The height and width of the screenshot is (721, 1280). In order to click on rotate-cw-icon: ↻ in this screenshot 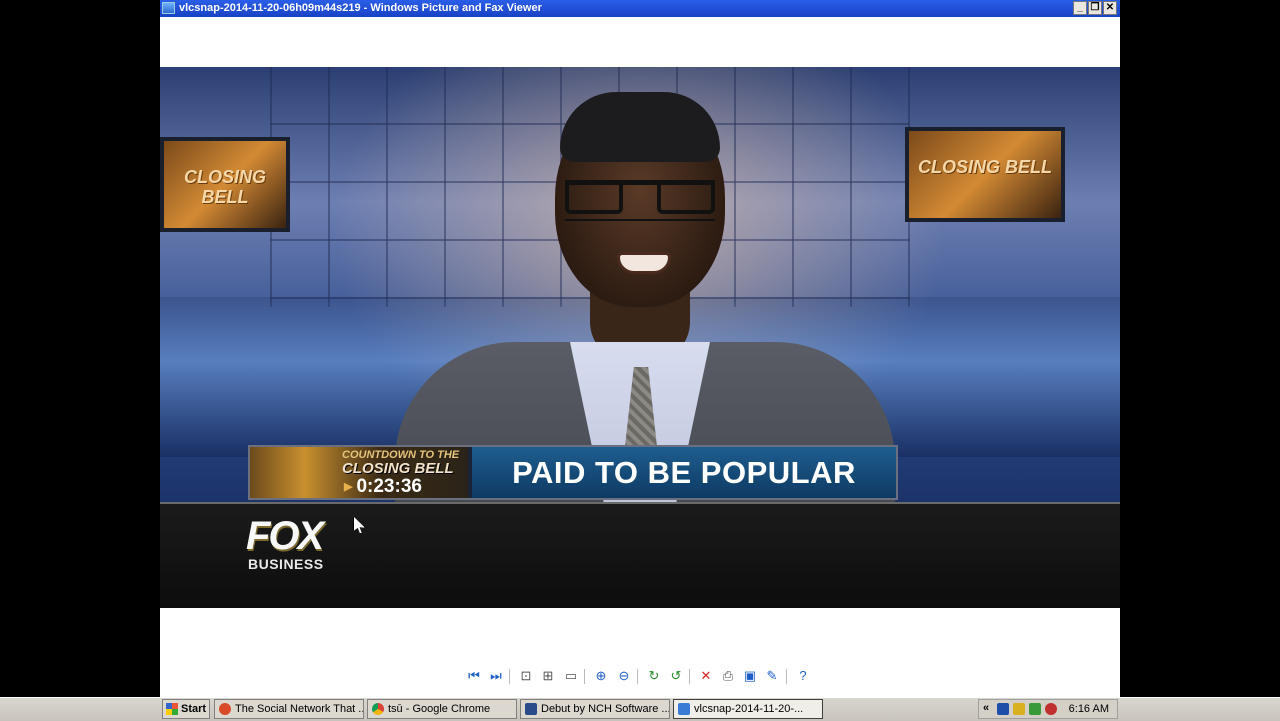, I will do `click(654, 676)`.